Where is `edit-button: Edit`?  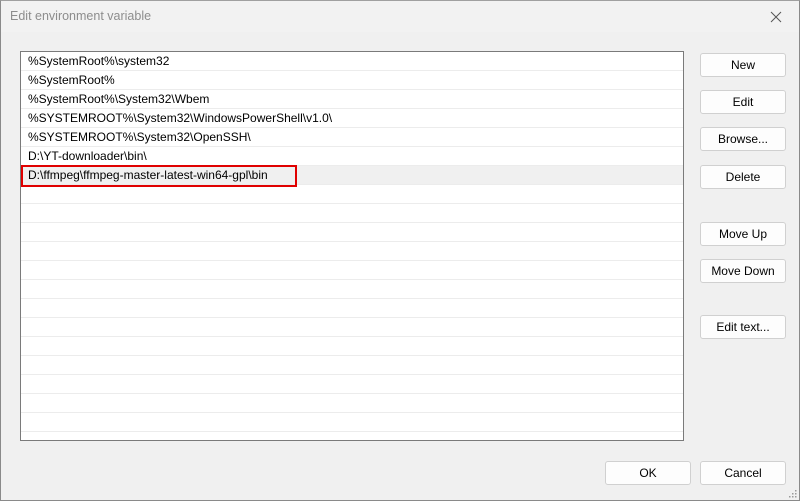 edit-button: Edit is located at coordinates (743, 102).